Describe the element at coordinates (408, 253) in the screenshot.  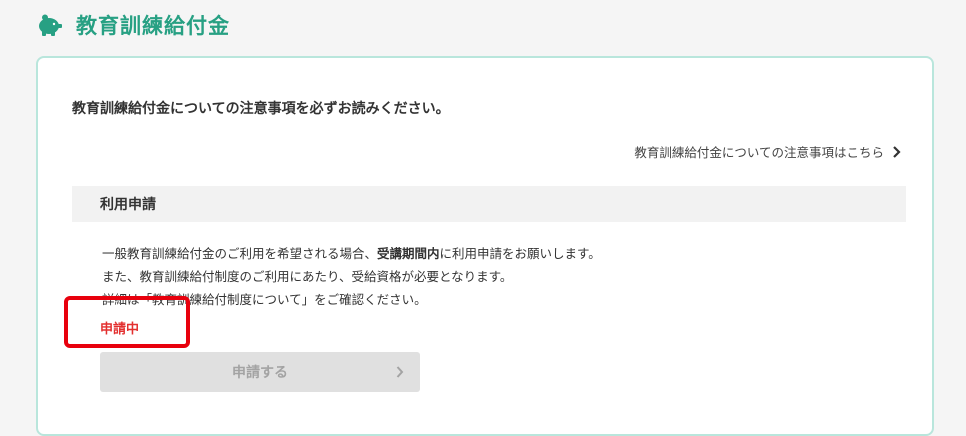
I see `line1-bold: 受講期間内` at that location.